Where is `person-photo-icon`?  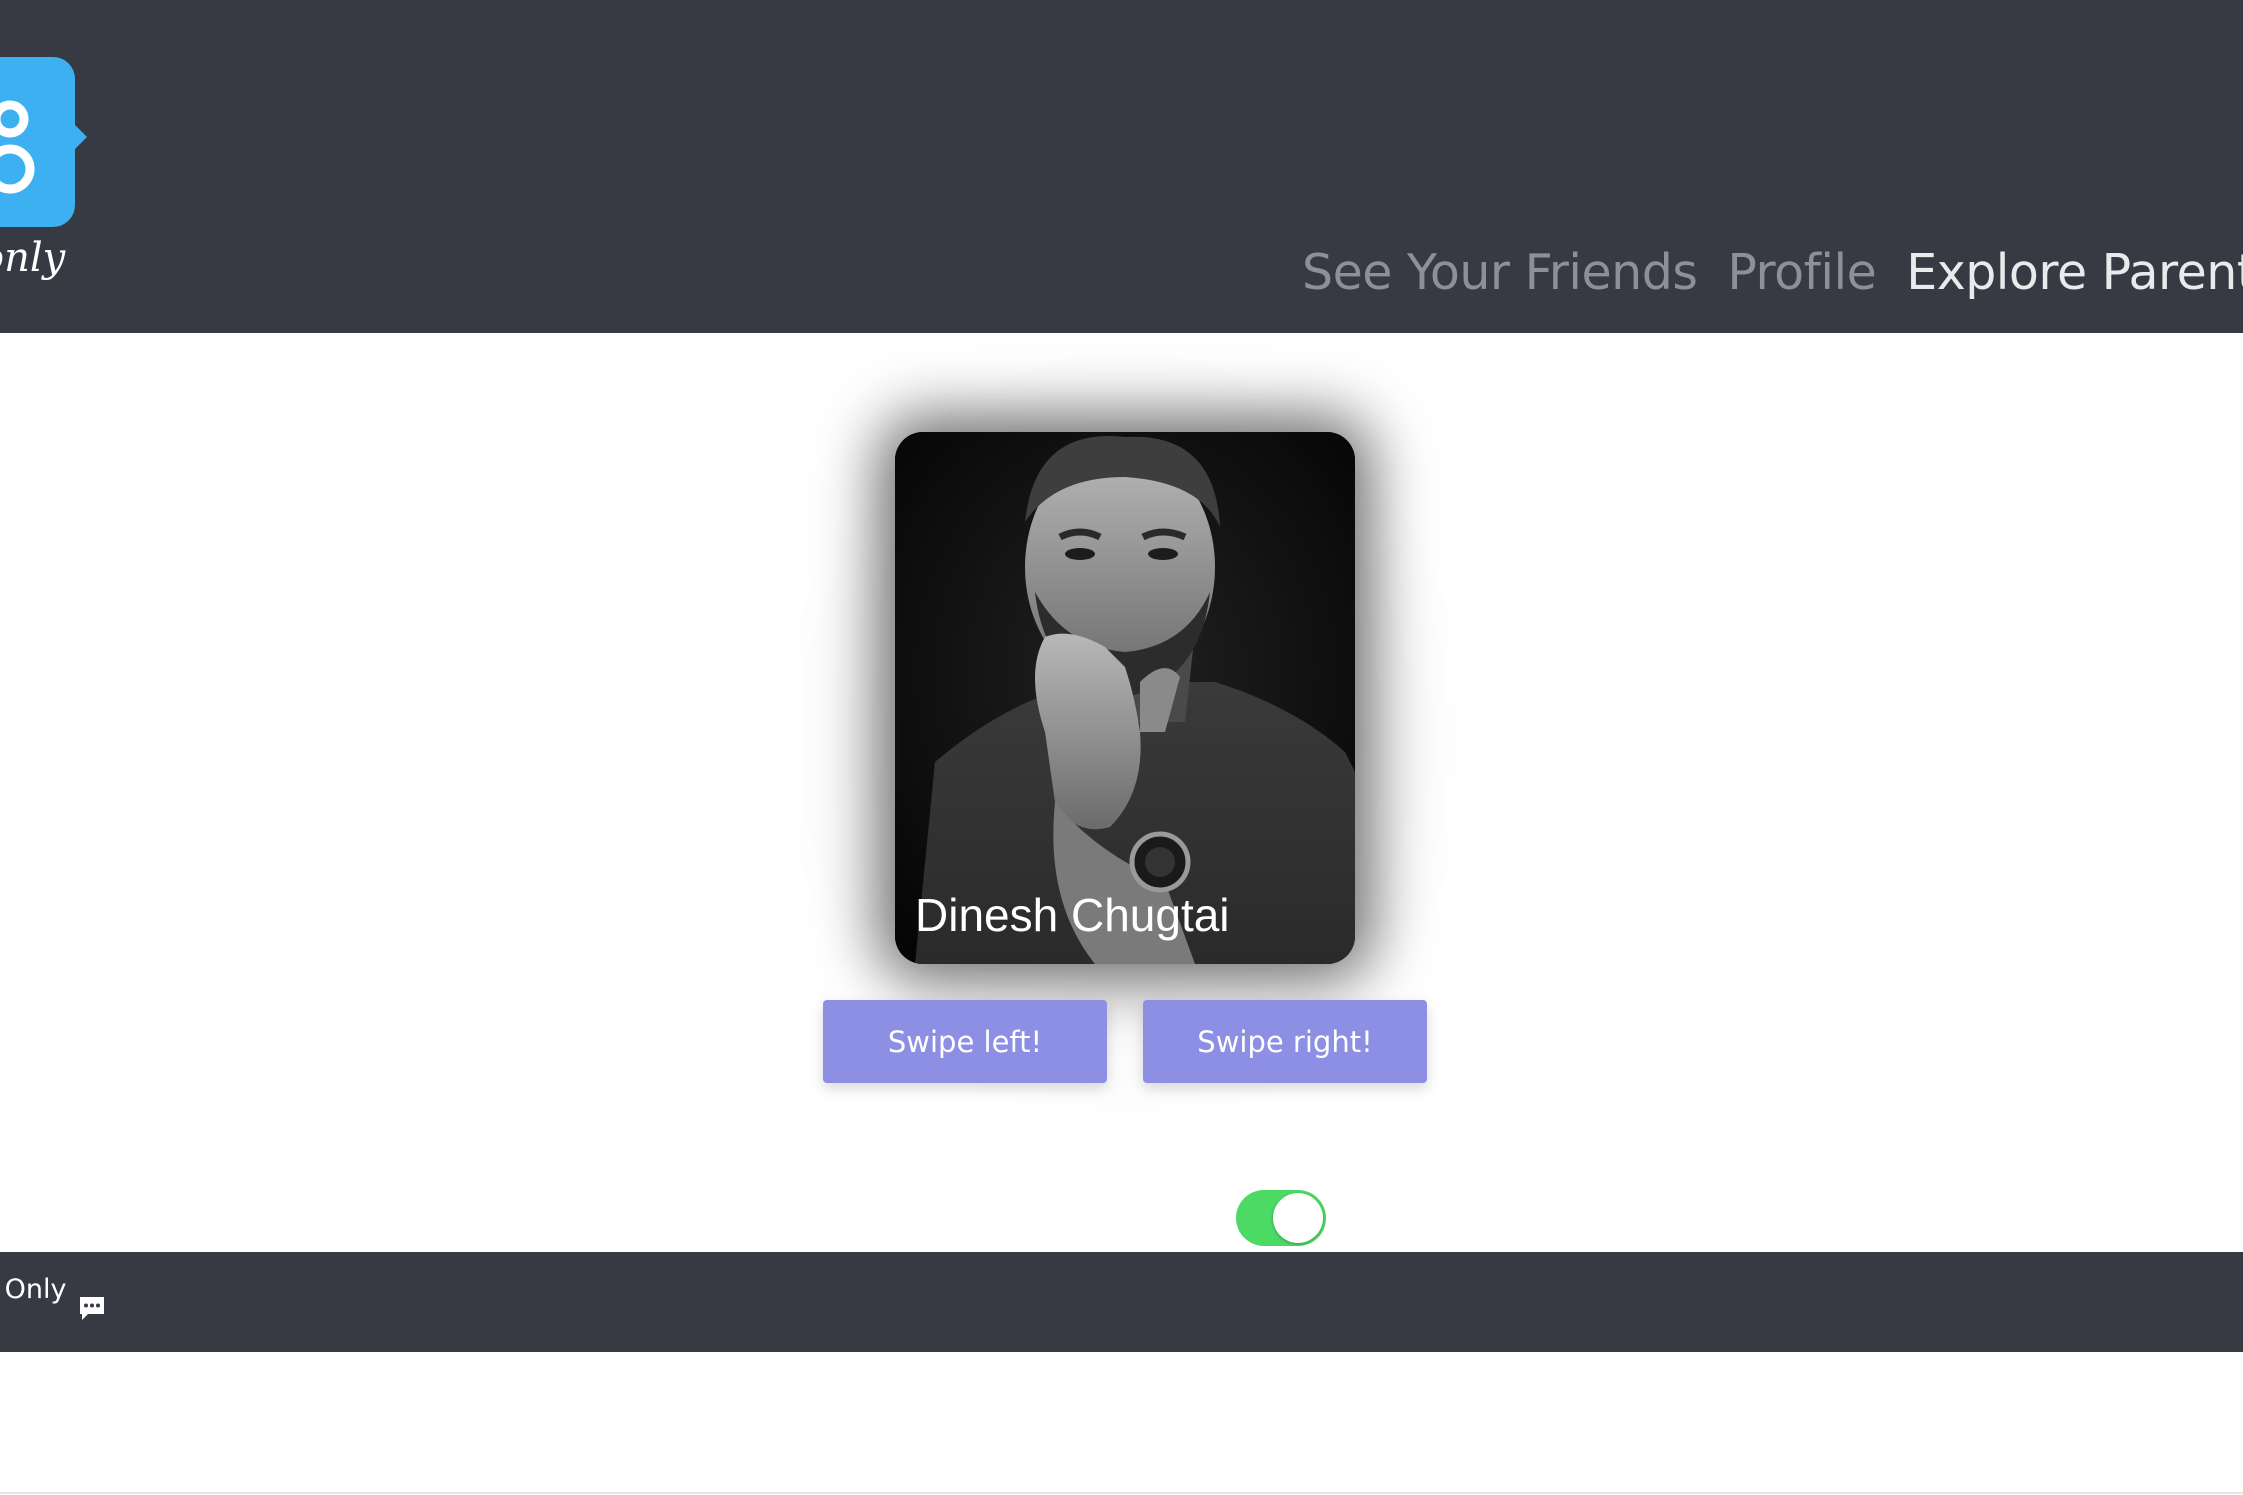 person-photo-icon is located at coordinates (1125, 698).